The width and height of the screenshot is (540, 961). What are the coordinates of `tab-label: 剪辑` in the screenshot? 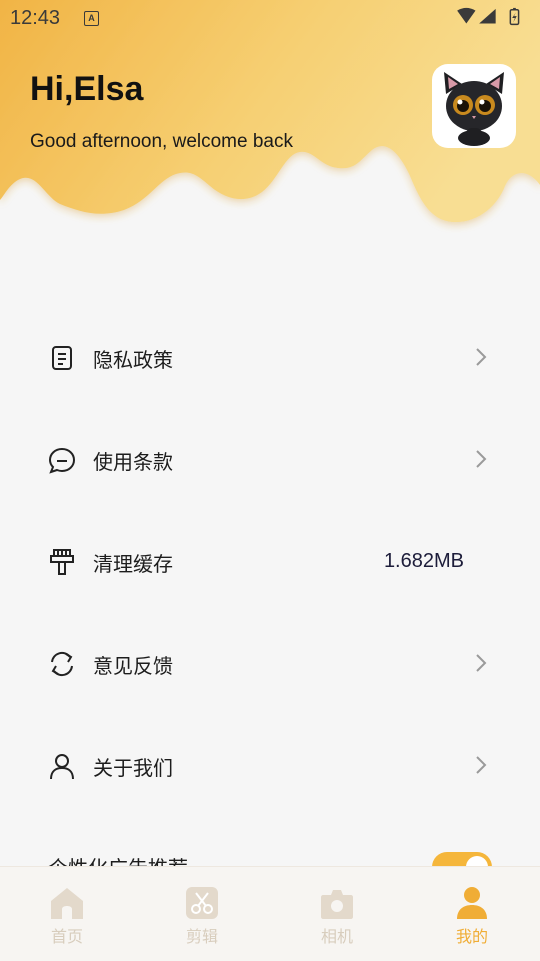 It's located at (201, 936).